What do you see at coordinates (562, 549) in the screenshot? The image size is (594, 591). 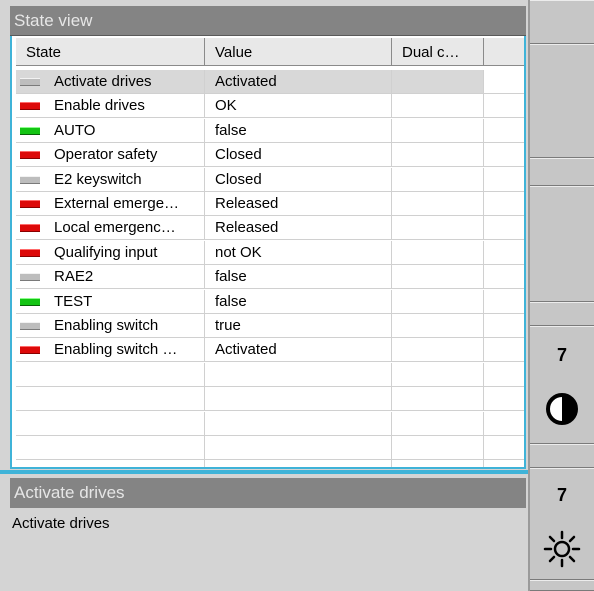 I see `brightness-icon` at bounding box center [562, 549].